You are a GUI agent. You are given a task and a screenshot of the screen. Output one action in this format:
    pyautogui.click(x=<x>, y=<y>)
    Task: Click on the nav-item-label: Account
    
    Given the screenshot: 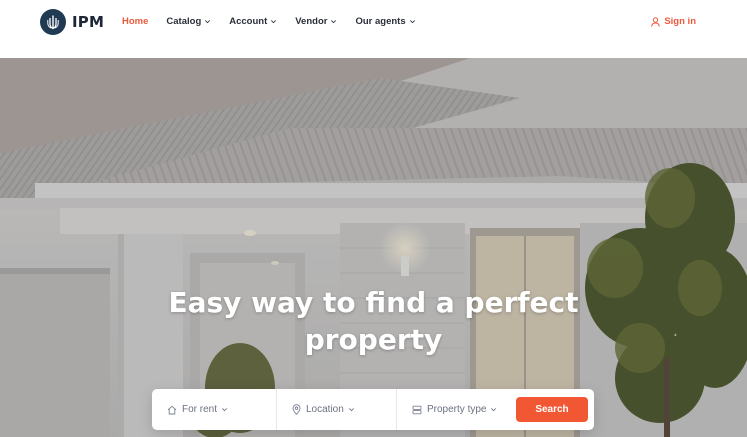 What is the action you would take?
    pyautogui.click(x=248, y=21)
    